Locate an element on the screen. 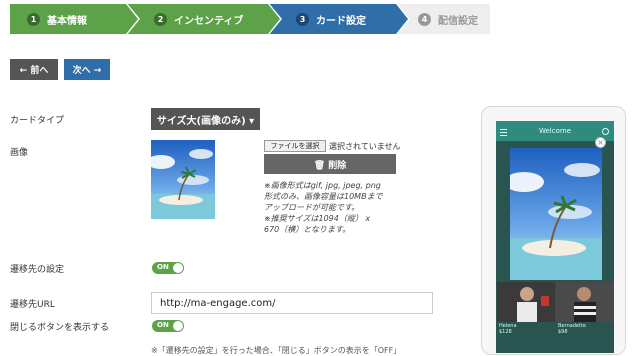 This screenshot has width=640, height=356. app-title: Welcome is located at coordinates (555, 131).